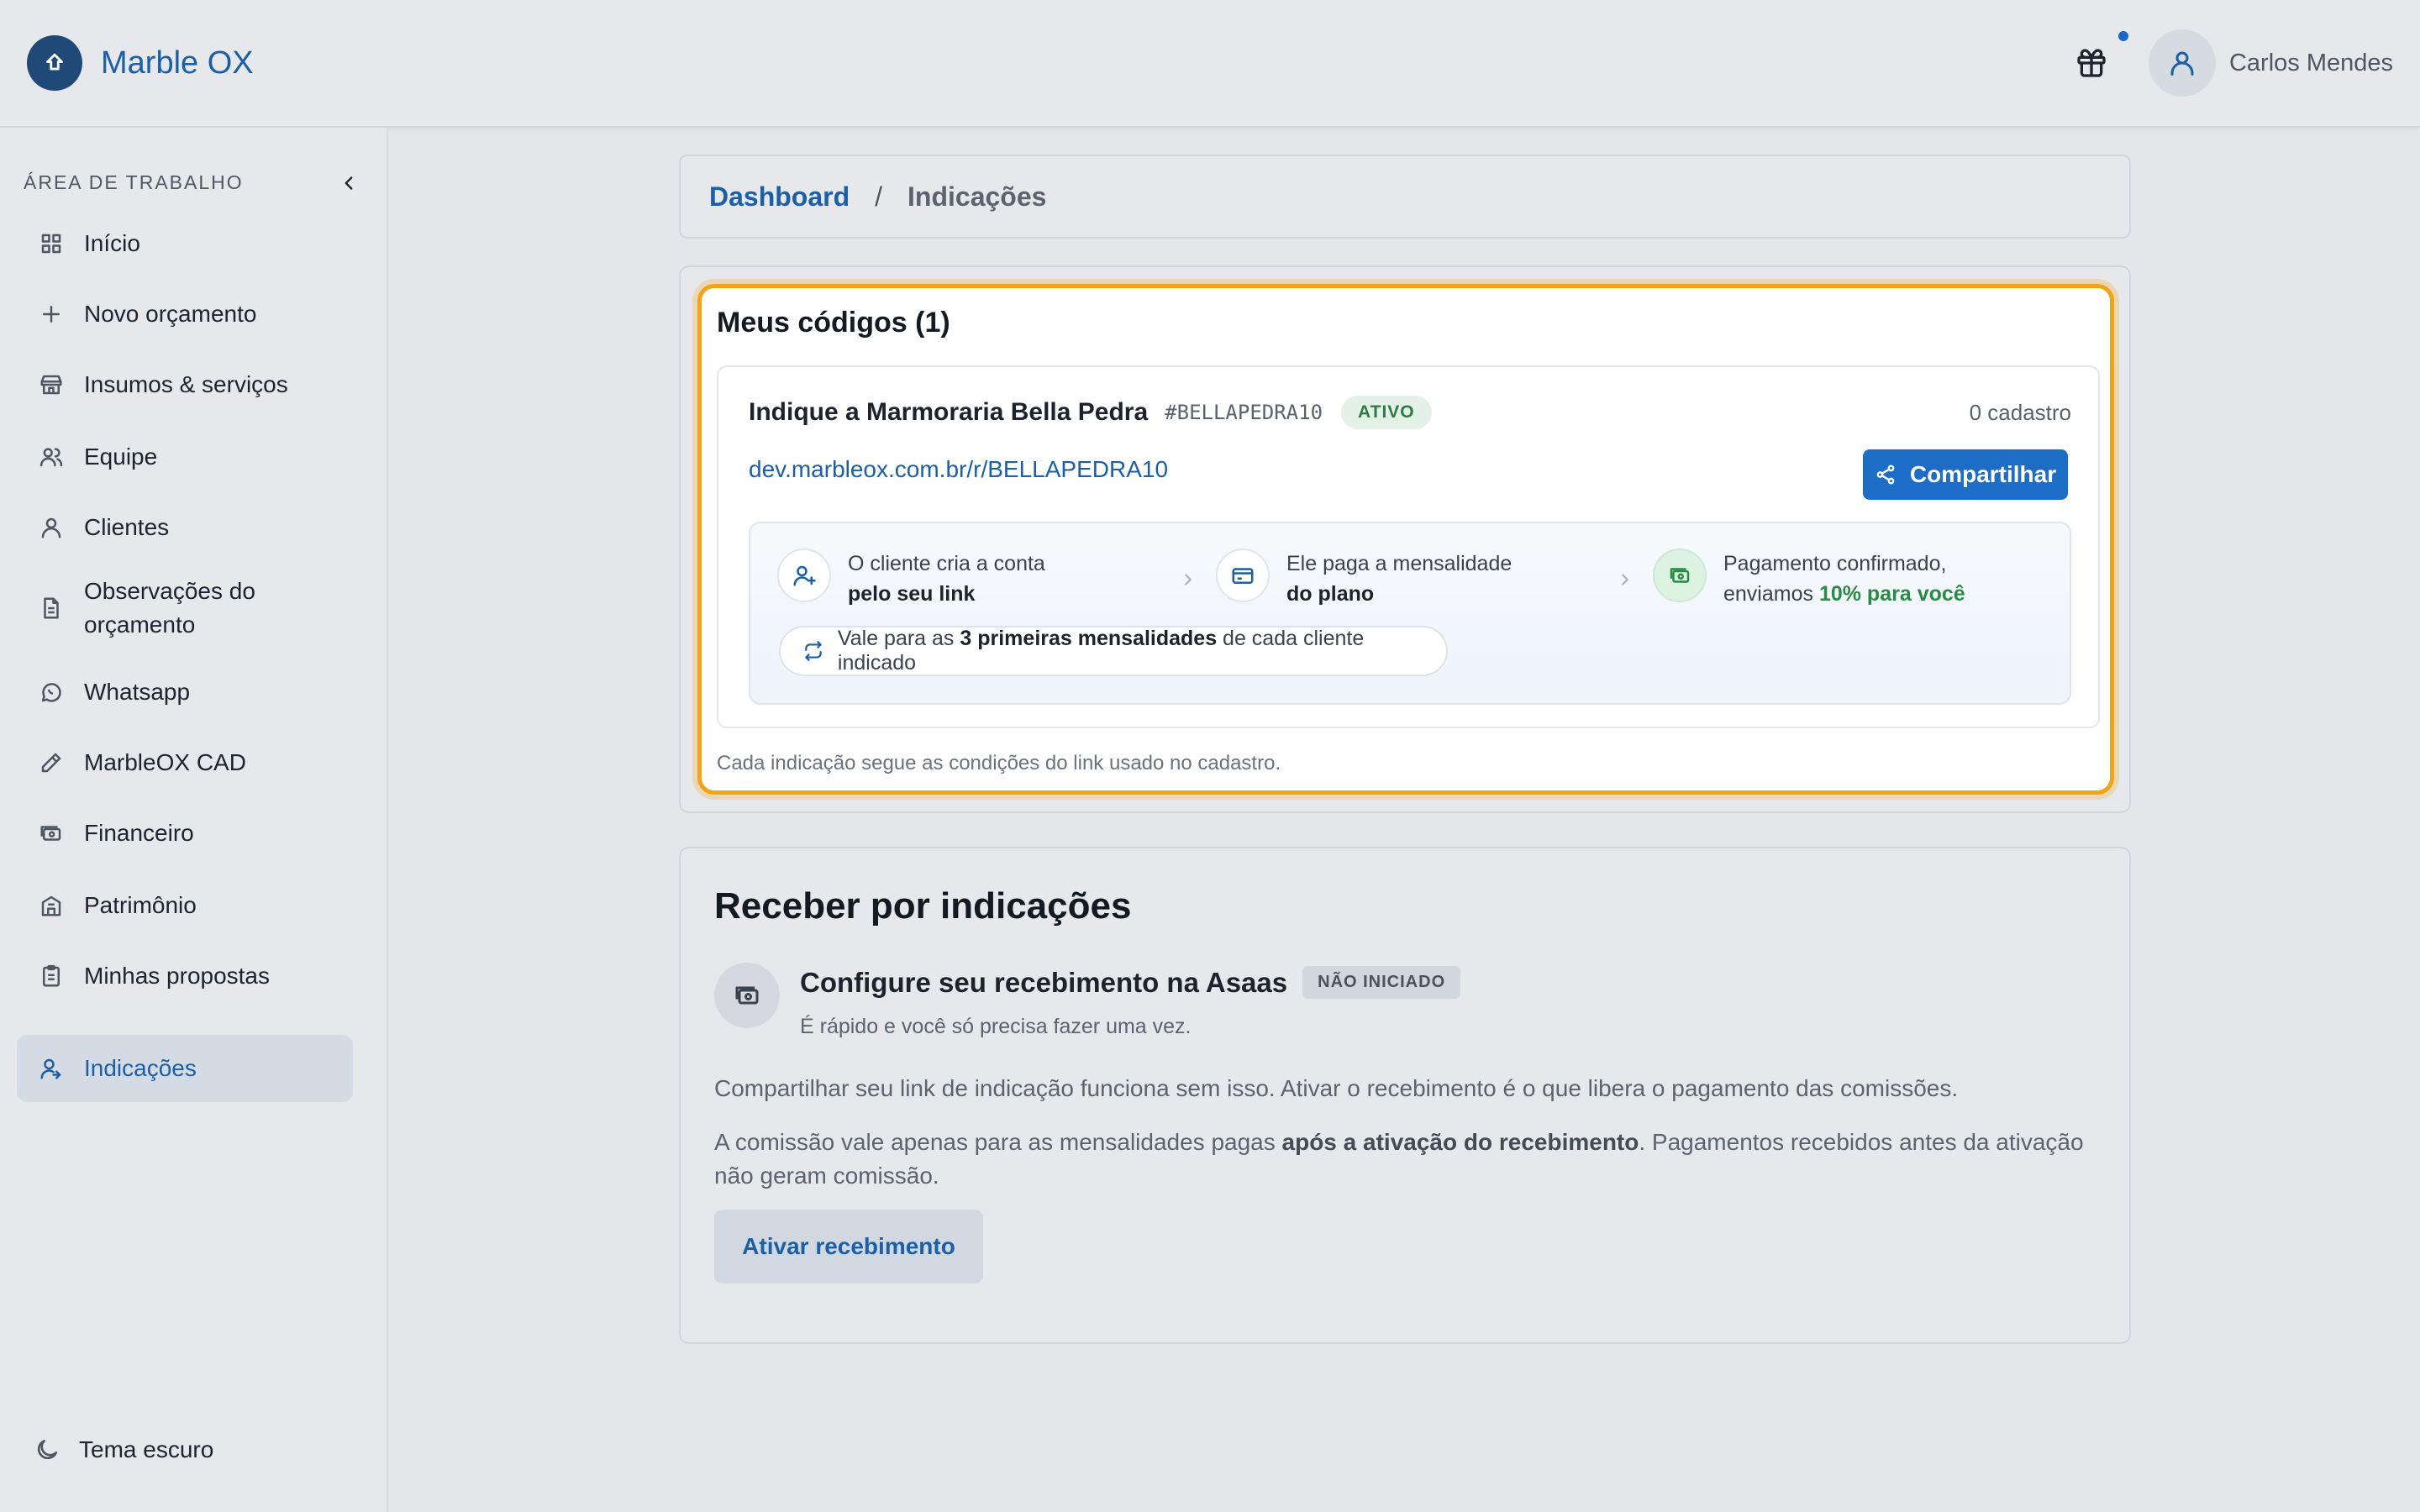 The height and width of the screenshot is (1512, 2420). Describe the element at coordinates (1399, 563) in the screenshot. I see `step-2-line1: Ele paga a mensalidade` at that location.